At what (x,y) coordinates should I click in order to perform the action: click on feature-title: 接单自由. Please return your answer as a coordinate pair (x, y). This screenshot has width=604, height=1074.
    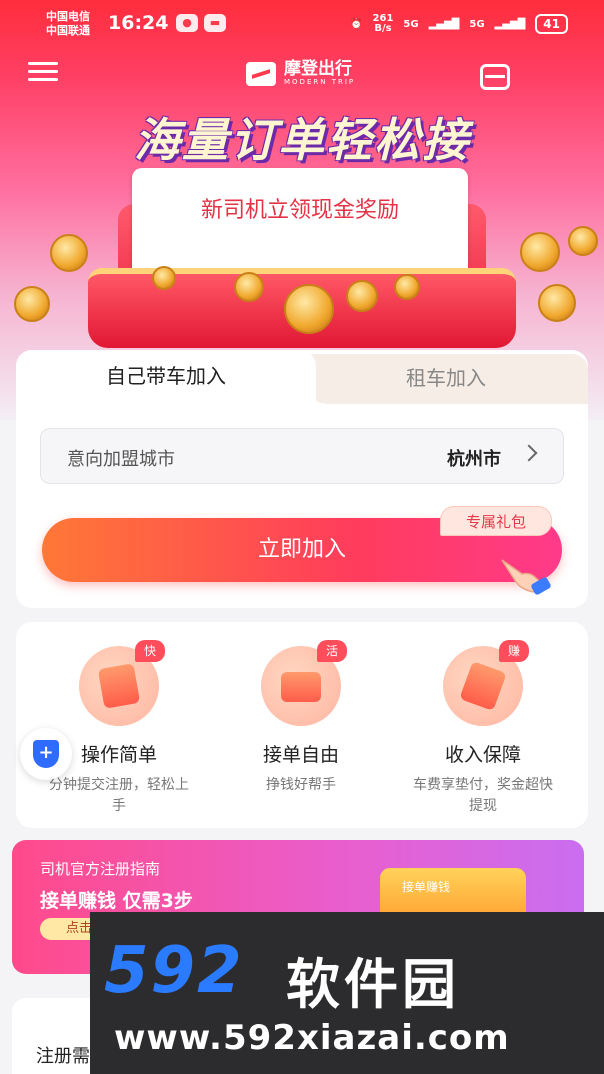
    Looking at the image, I should click on (300, 755).